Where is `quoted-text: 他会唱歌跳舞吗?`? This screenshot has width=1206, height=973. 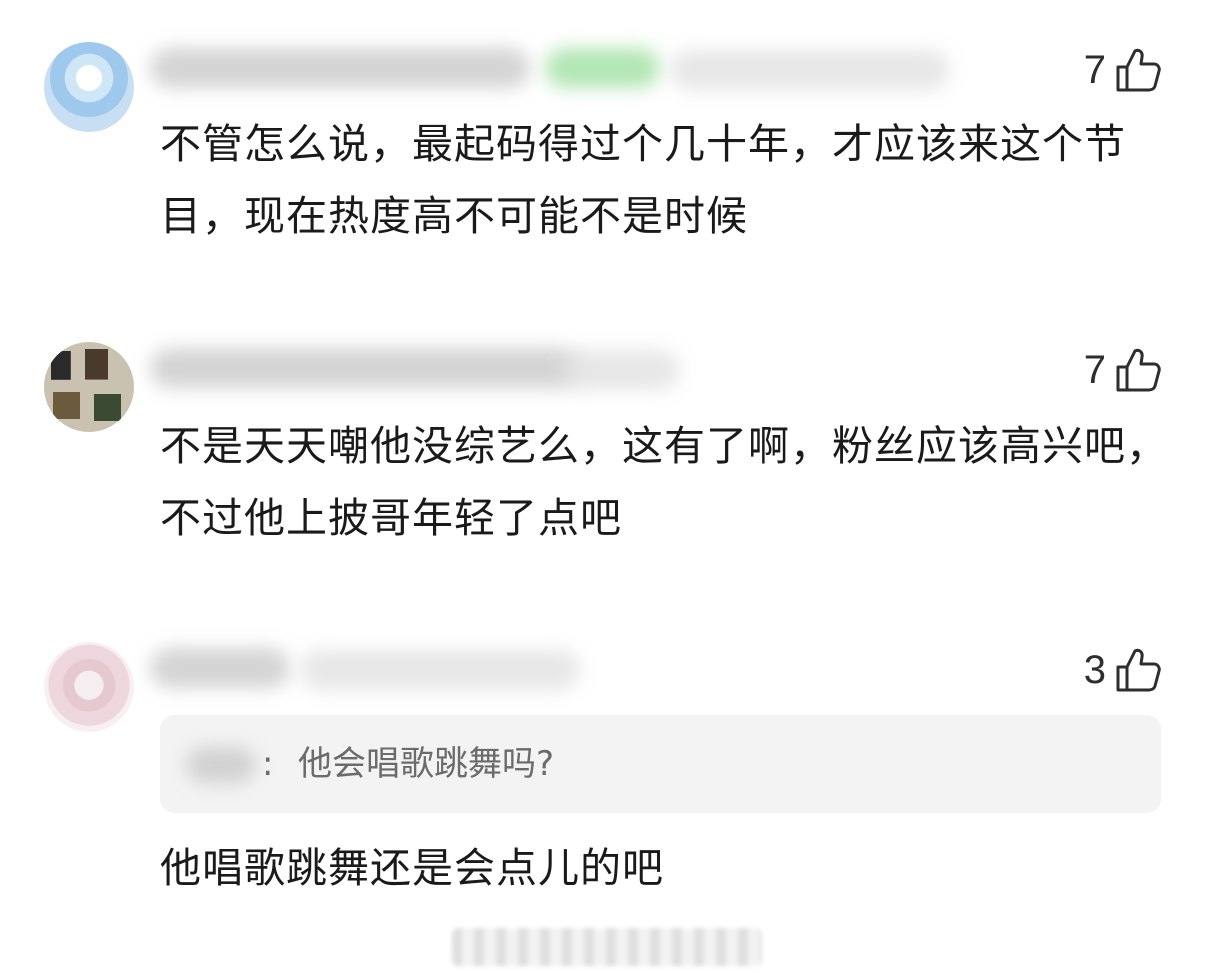 quoted-text: 他会唱歌跳舞吗? is located at coordinates (426, 764).